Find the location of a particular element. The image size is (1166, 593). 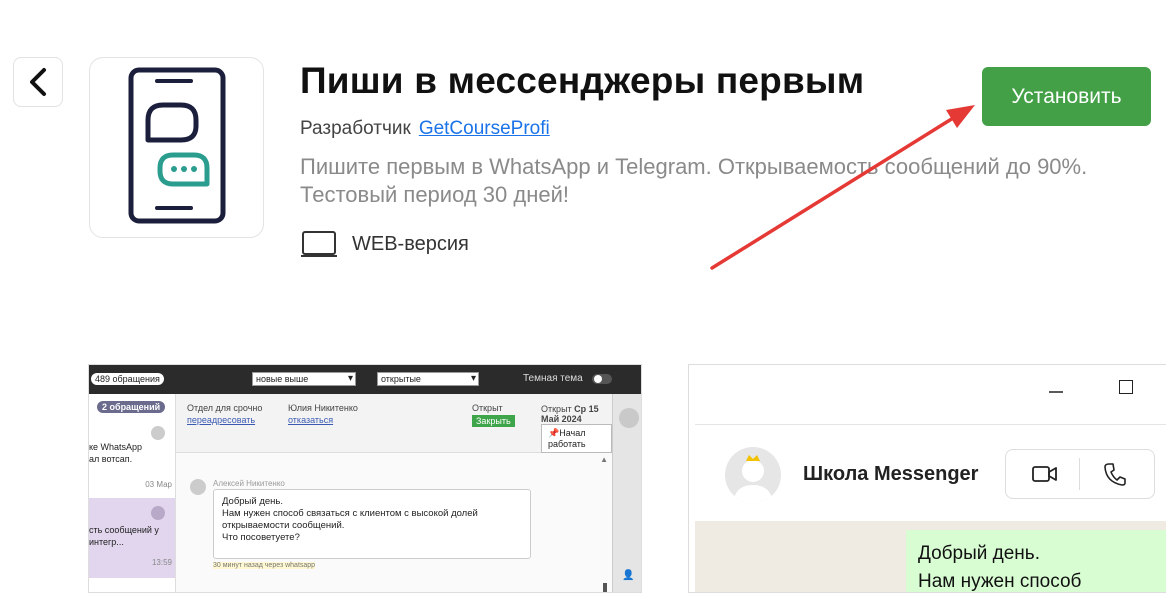

scrollbar is located at coordinates (605, 587).